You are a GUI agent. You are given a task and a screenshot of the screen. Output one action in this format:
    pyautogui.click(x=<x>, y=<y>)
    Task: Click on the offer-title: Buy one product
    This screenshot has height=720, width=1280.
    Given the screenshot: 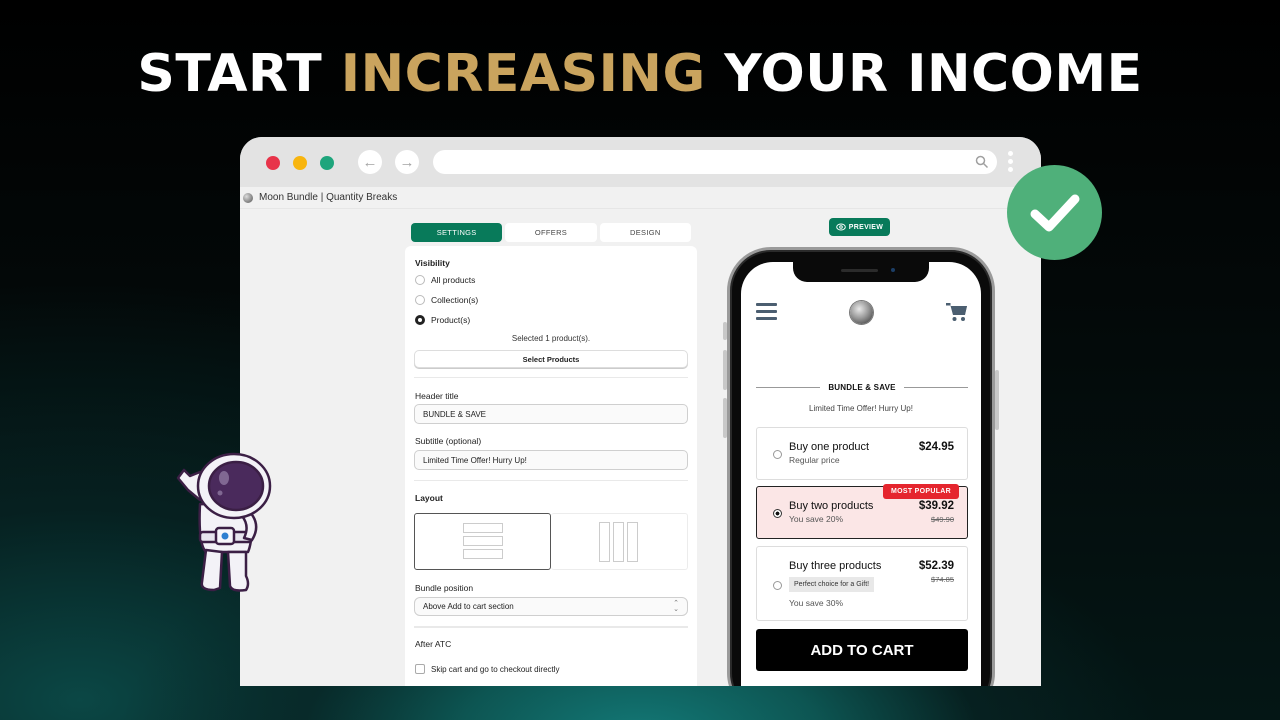 What is the action you would take?
    pyautogui.click(x=829, y=447)
    